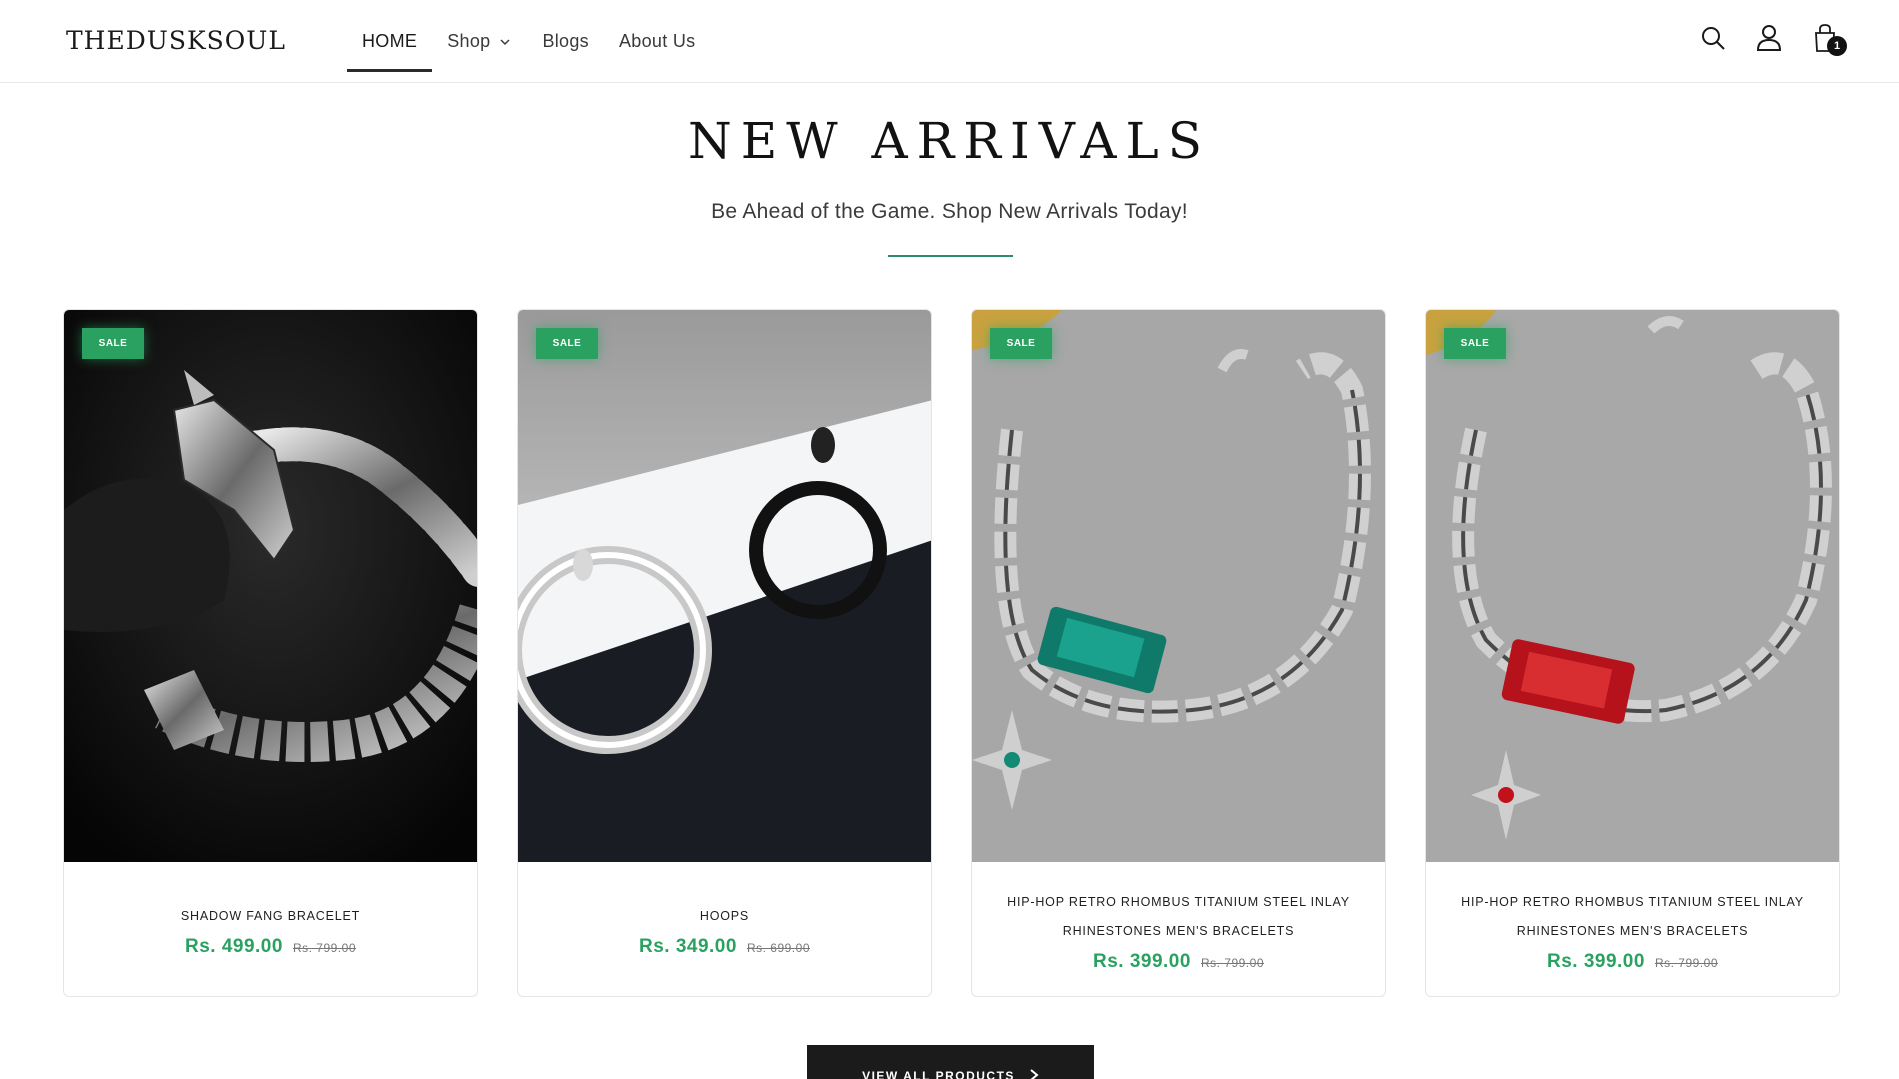 This screenshot has width=1899, height=1079. I want to click on account-button, so click(1769, 38).